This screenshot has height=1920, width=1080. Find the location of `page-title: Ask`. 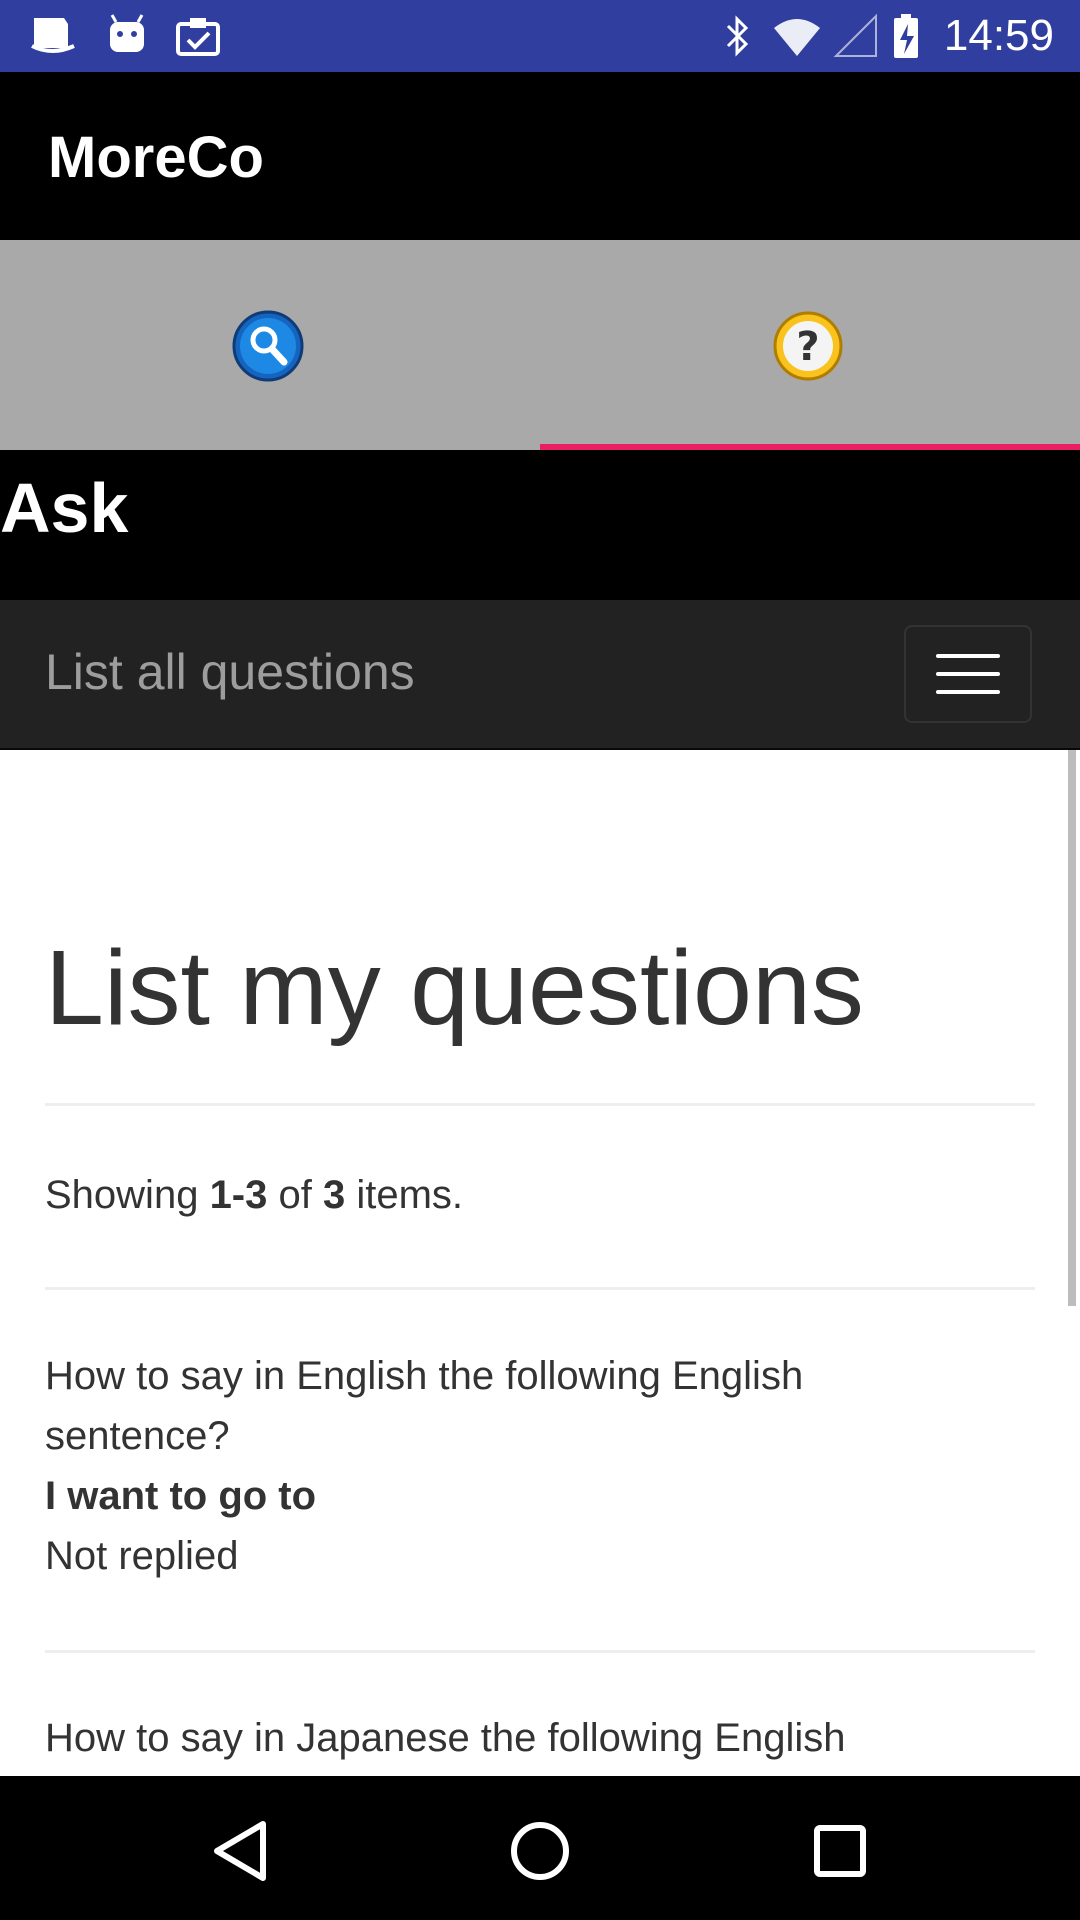

page-title: Ask is located at coordinates (64, 508).